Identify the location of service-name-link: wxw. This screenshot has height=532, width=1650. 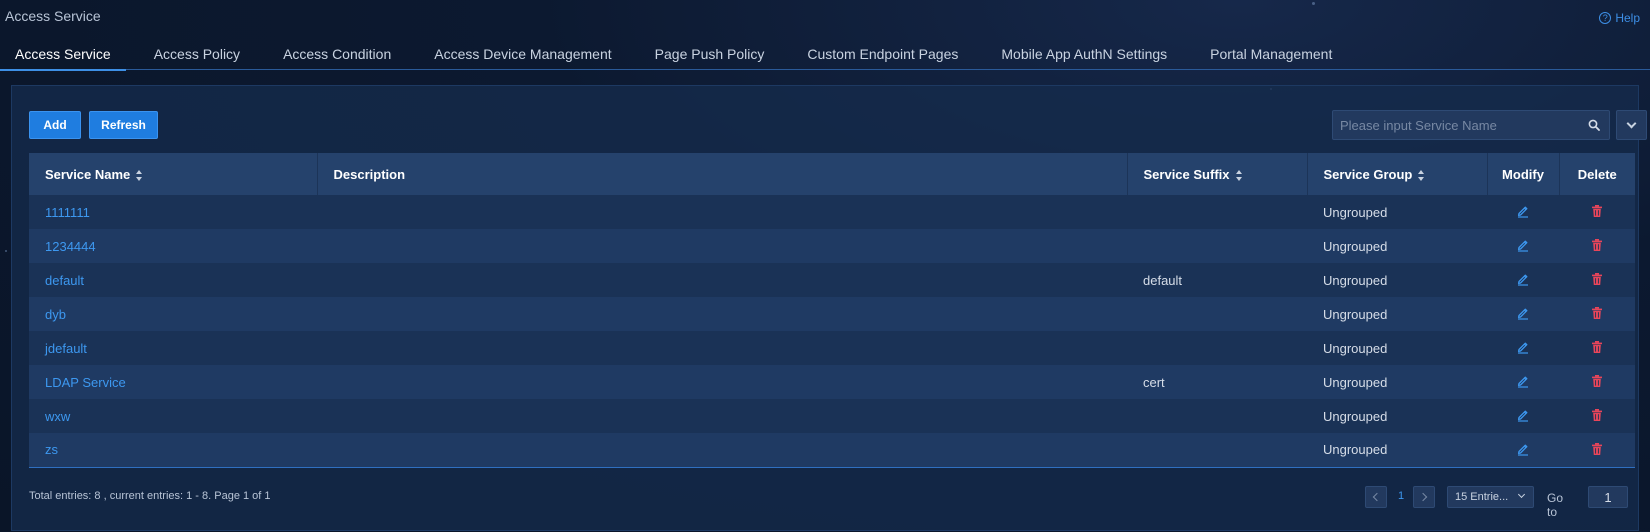
(57, 416).